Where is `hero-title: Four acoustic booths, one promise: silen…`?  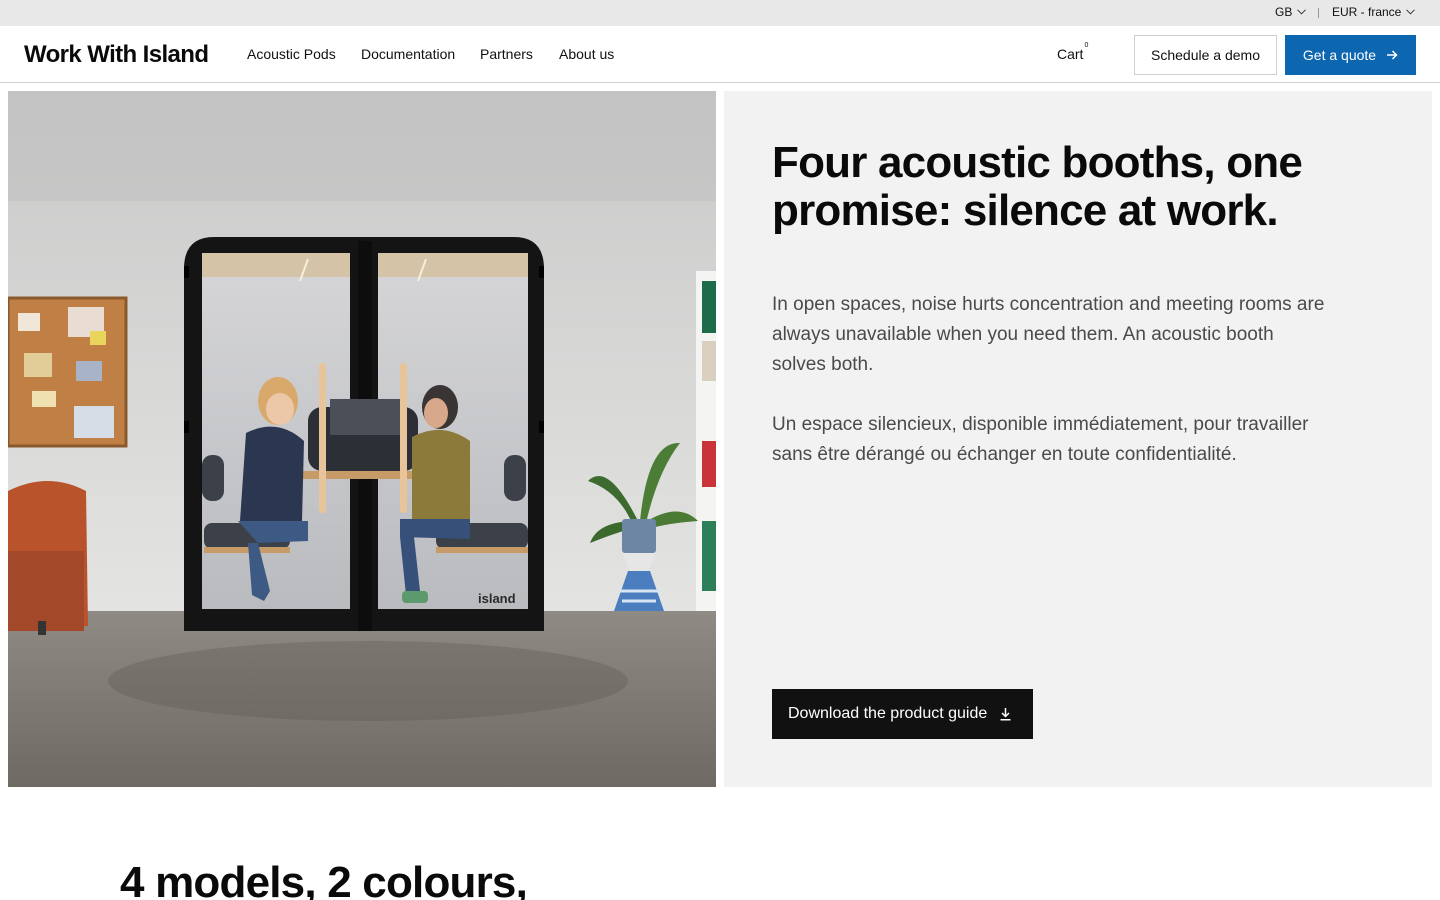 hero-title: Four acoustic booths, one promise: silen… is located at coordinates (1037, 186).